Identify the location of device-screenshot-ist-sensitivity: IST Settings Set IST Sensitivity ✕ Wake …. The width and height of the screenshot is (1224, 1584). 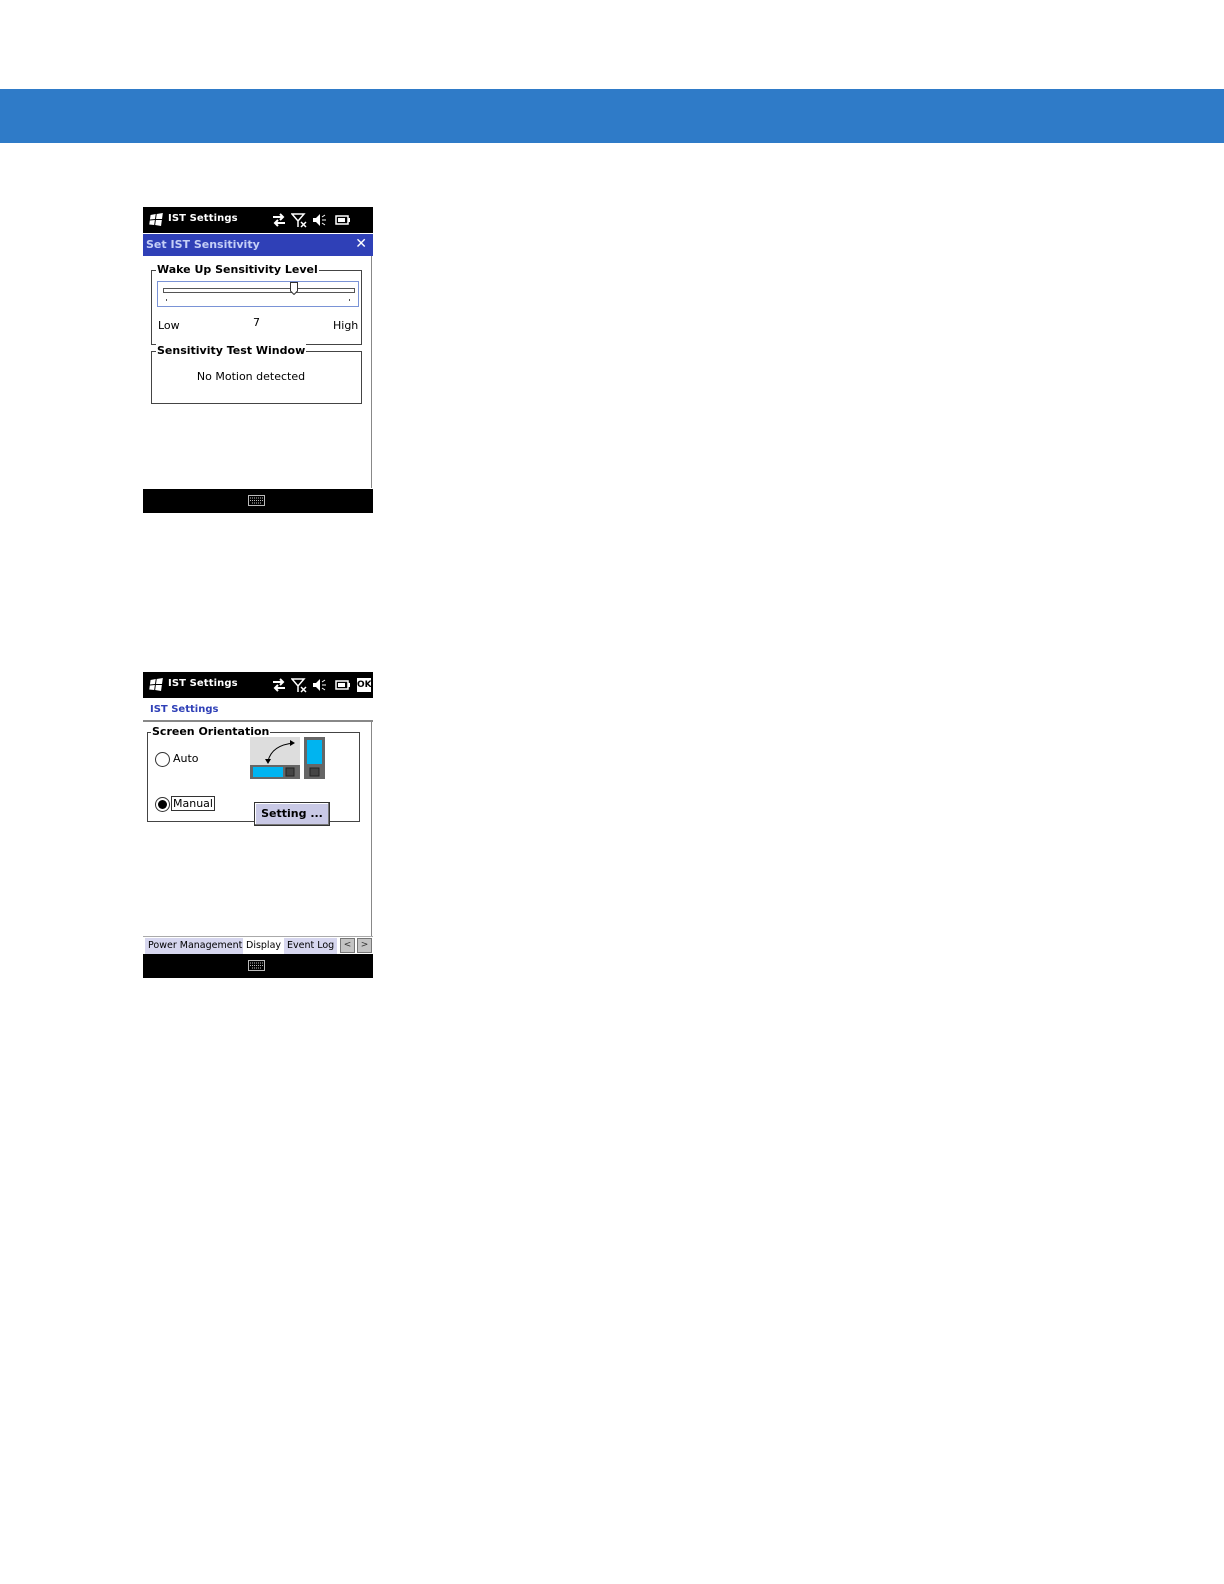
(258, 360).